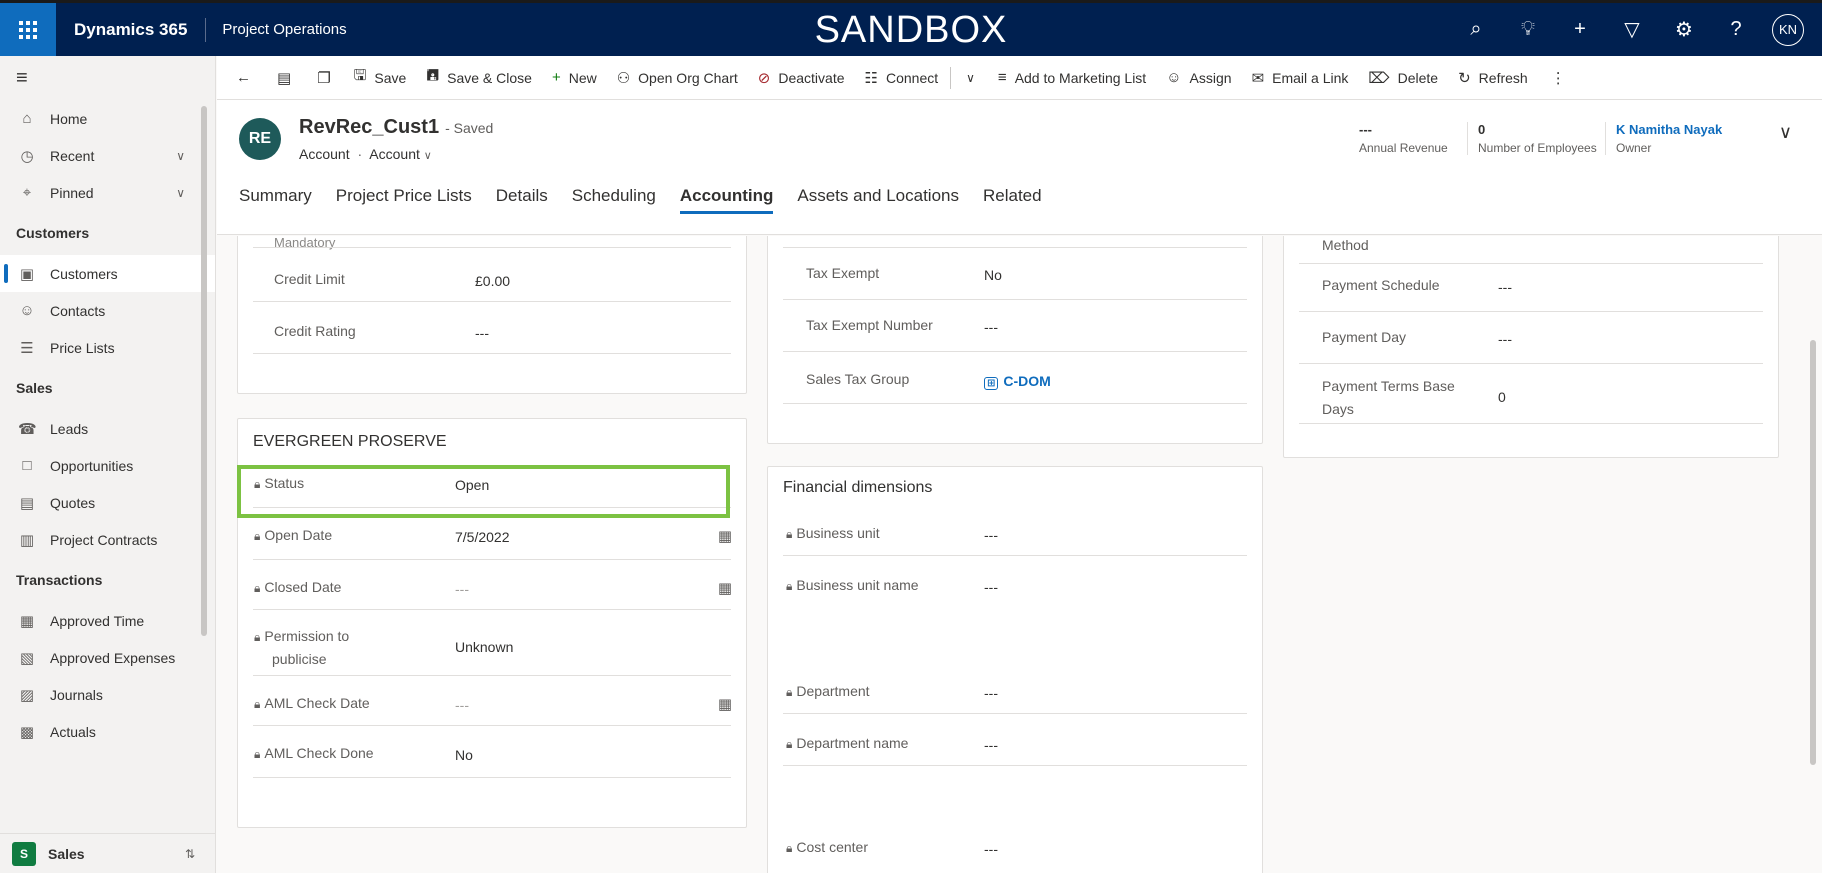  I want to click on save-close-label: Save & Close, so click(489, 77).